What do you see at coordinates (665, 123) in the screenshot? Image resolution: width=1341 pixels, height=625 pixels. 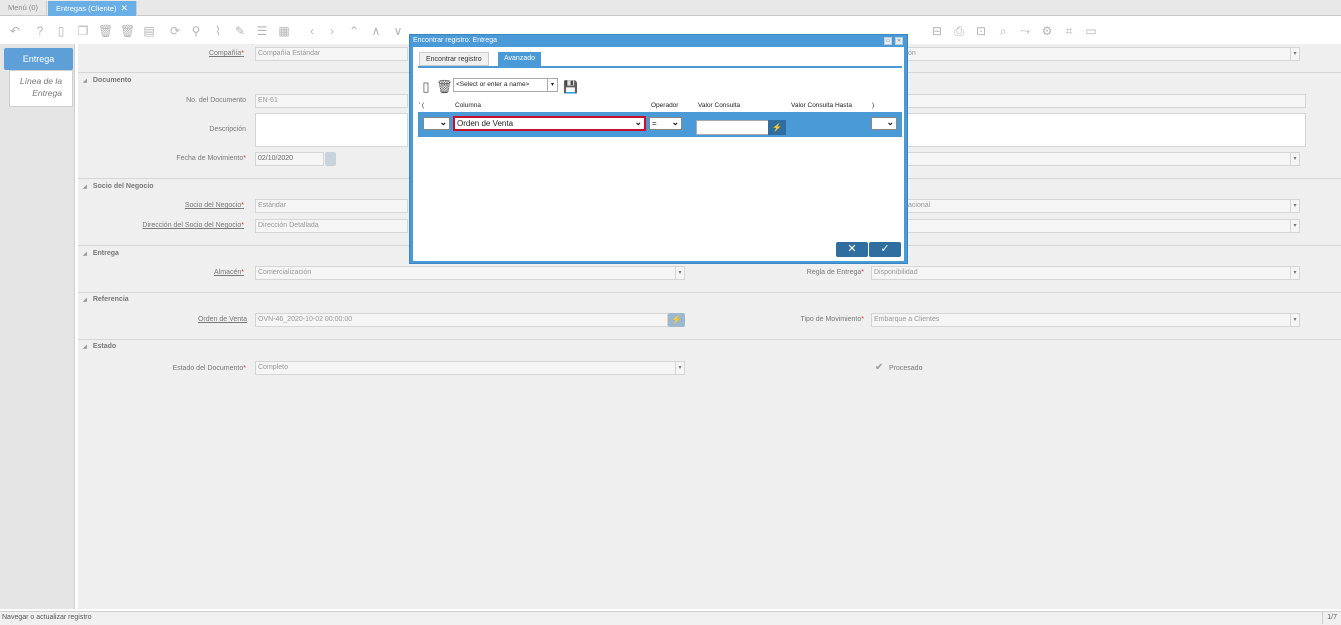 I see `operador-select: = ⌄` at bounding box center [665, 123].